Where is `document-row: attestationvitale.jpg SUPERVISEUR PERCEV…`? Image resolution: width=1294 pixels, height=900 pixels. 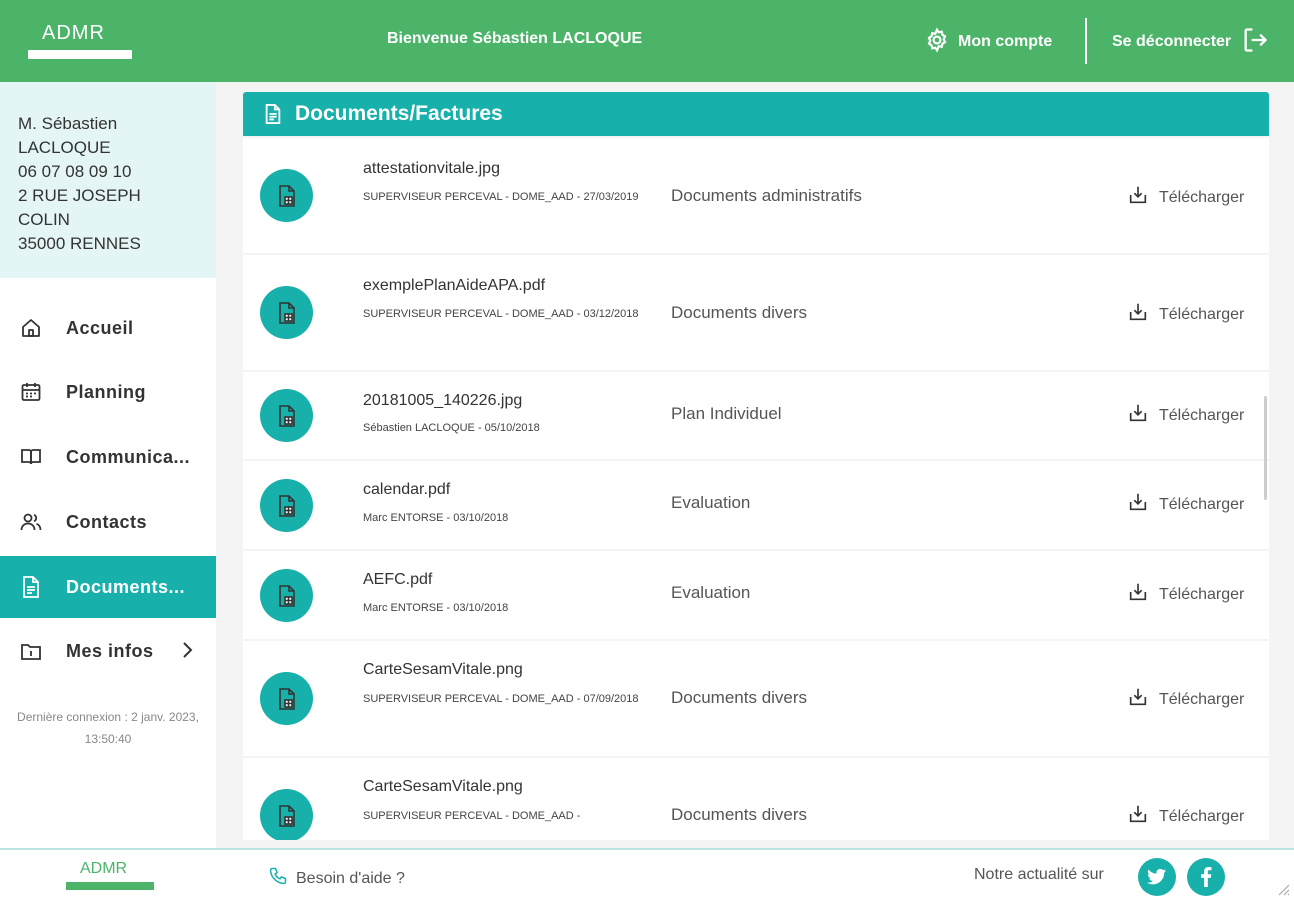 document-row: attestationvitale.jpg SUPERVISEUR PERCEV… is located at coordinates (756, 195).